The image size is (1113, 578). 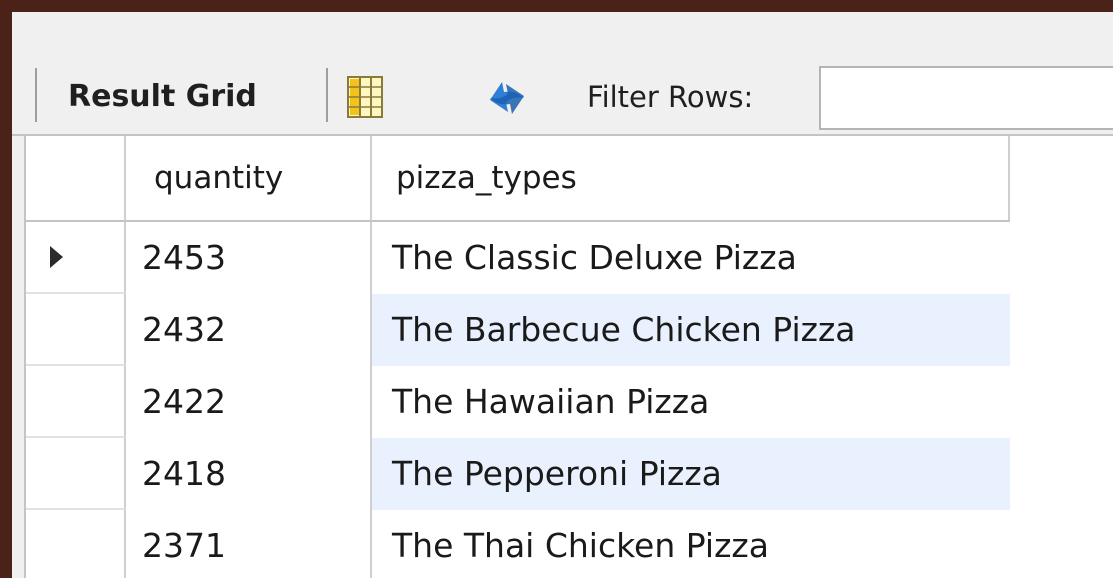 I want to click on column-header-pizza-types: pizza_types, so click(x=691, y=178).